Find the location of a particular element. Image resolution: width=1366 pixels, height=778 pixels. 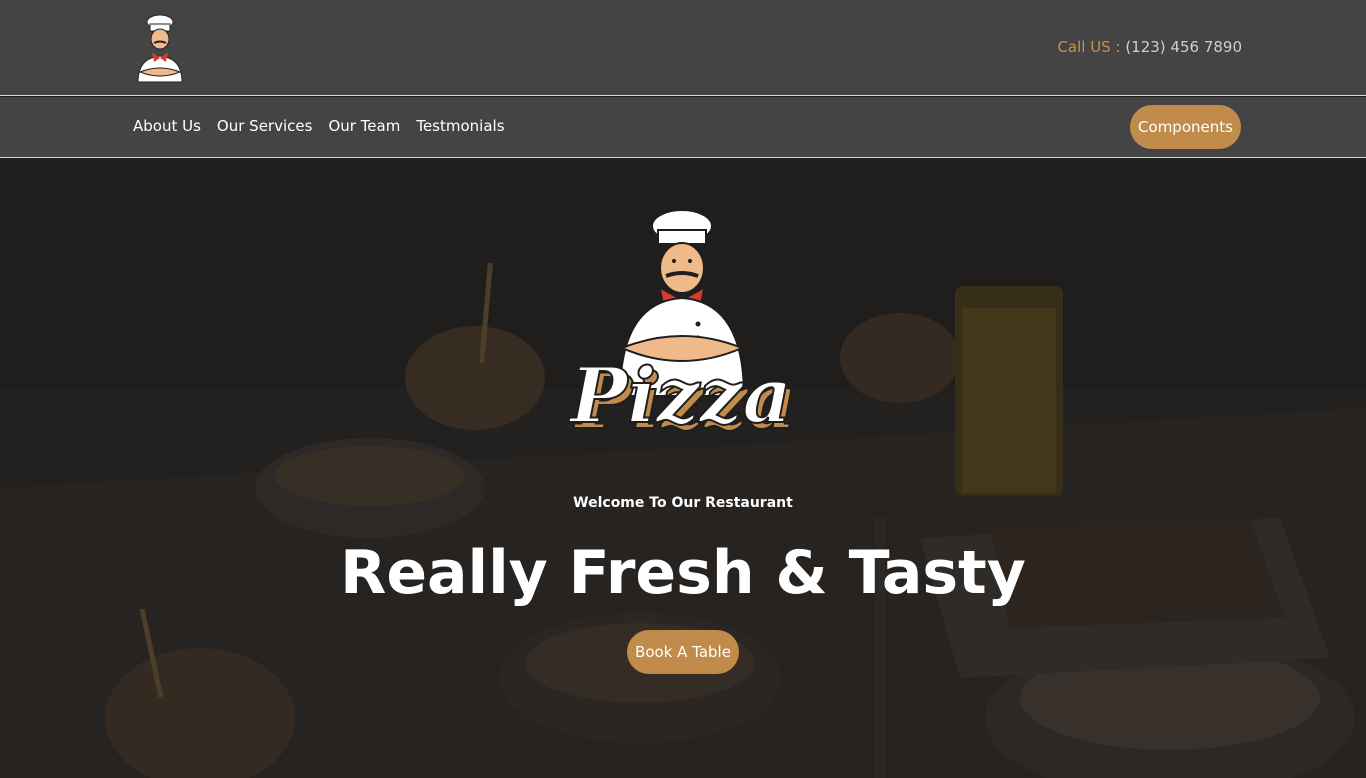

pizza-wordmark: Pizza is located at coordinates (680, 395).